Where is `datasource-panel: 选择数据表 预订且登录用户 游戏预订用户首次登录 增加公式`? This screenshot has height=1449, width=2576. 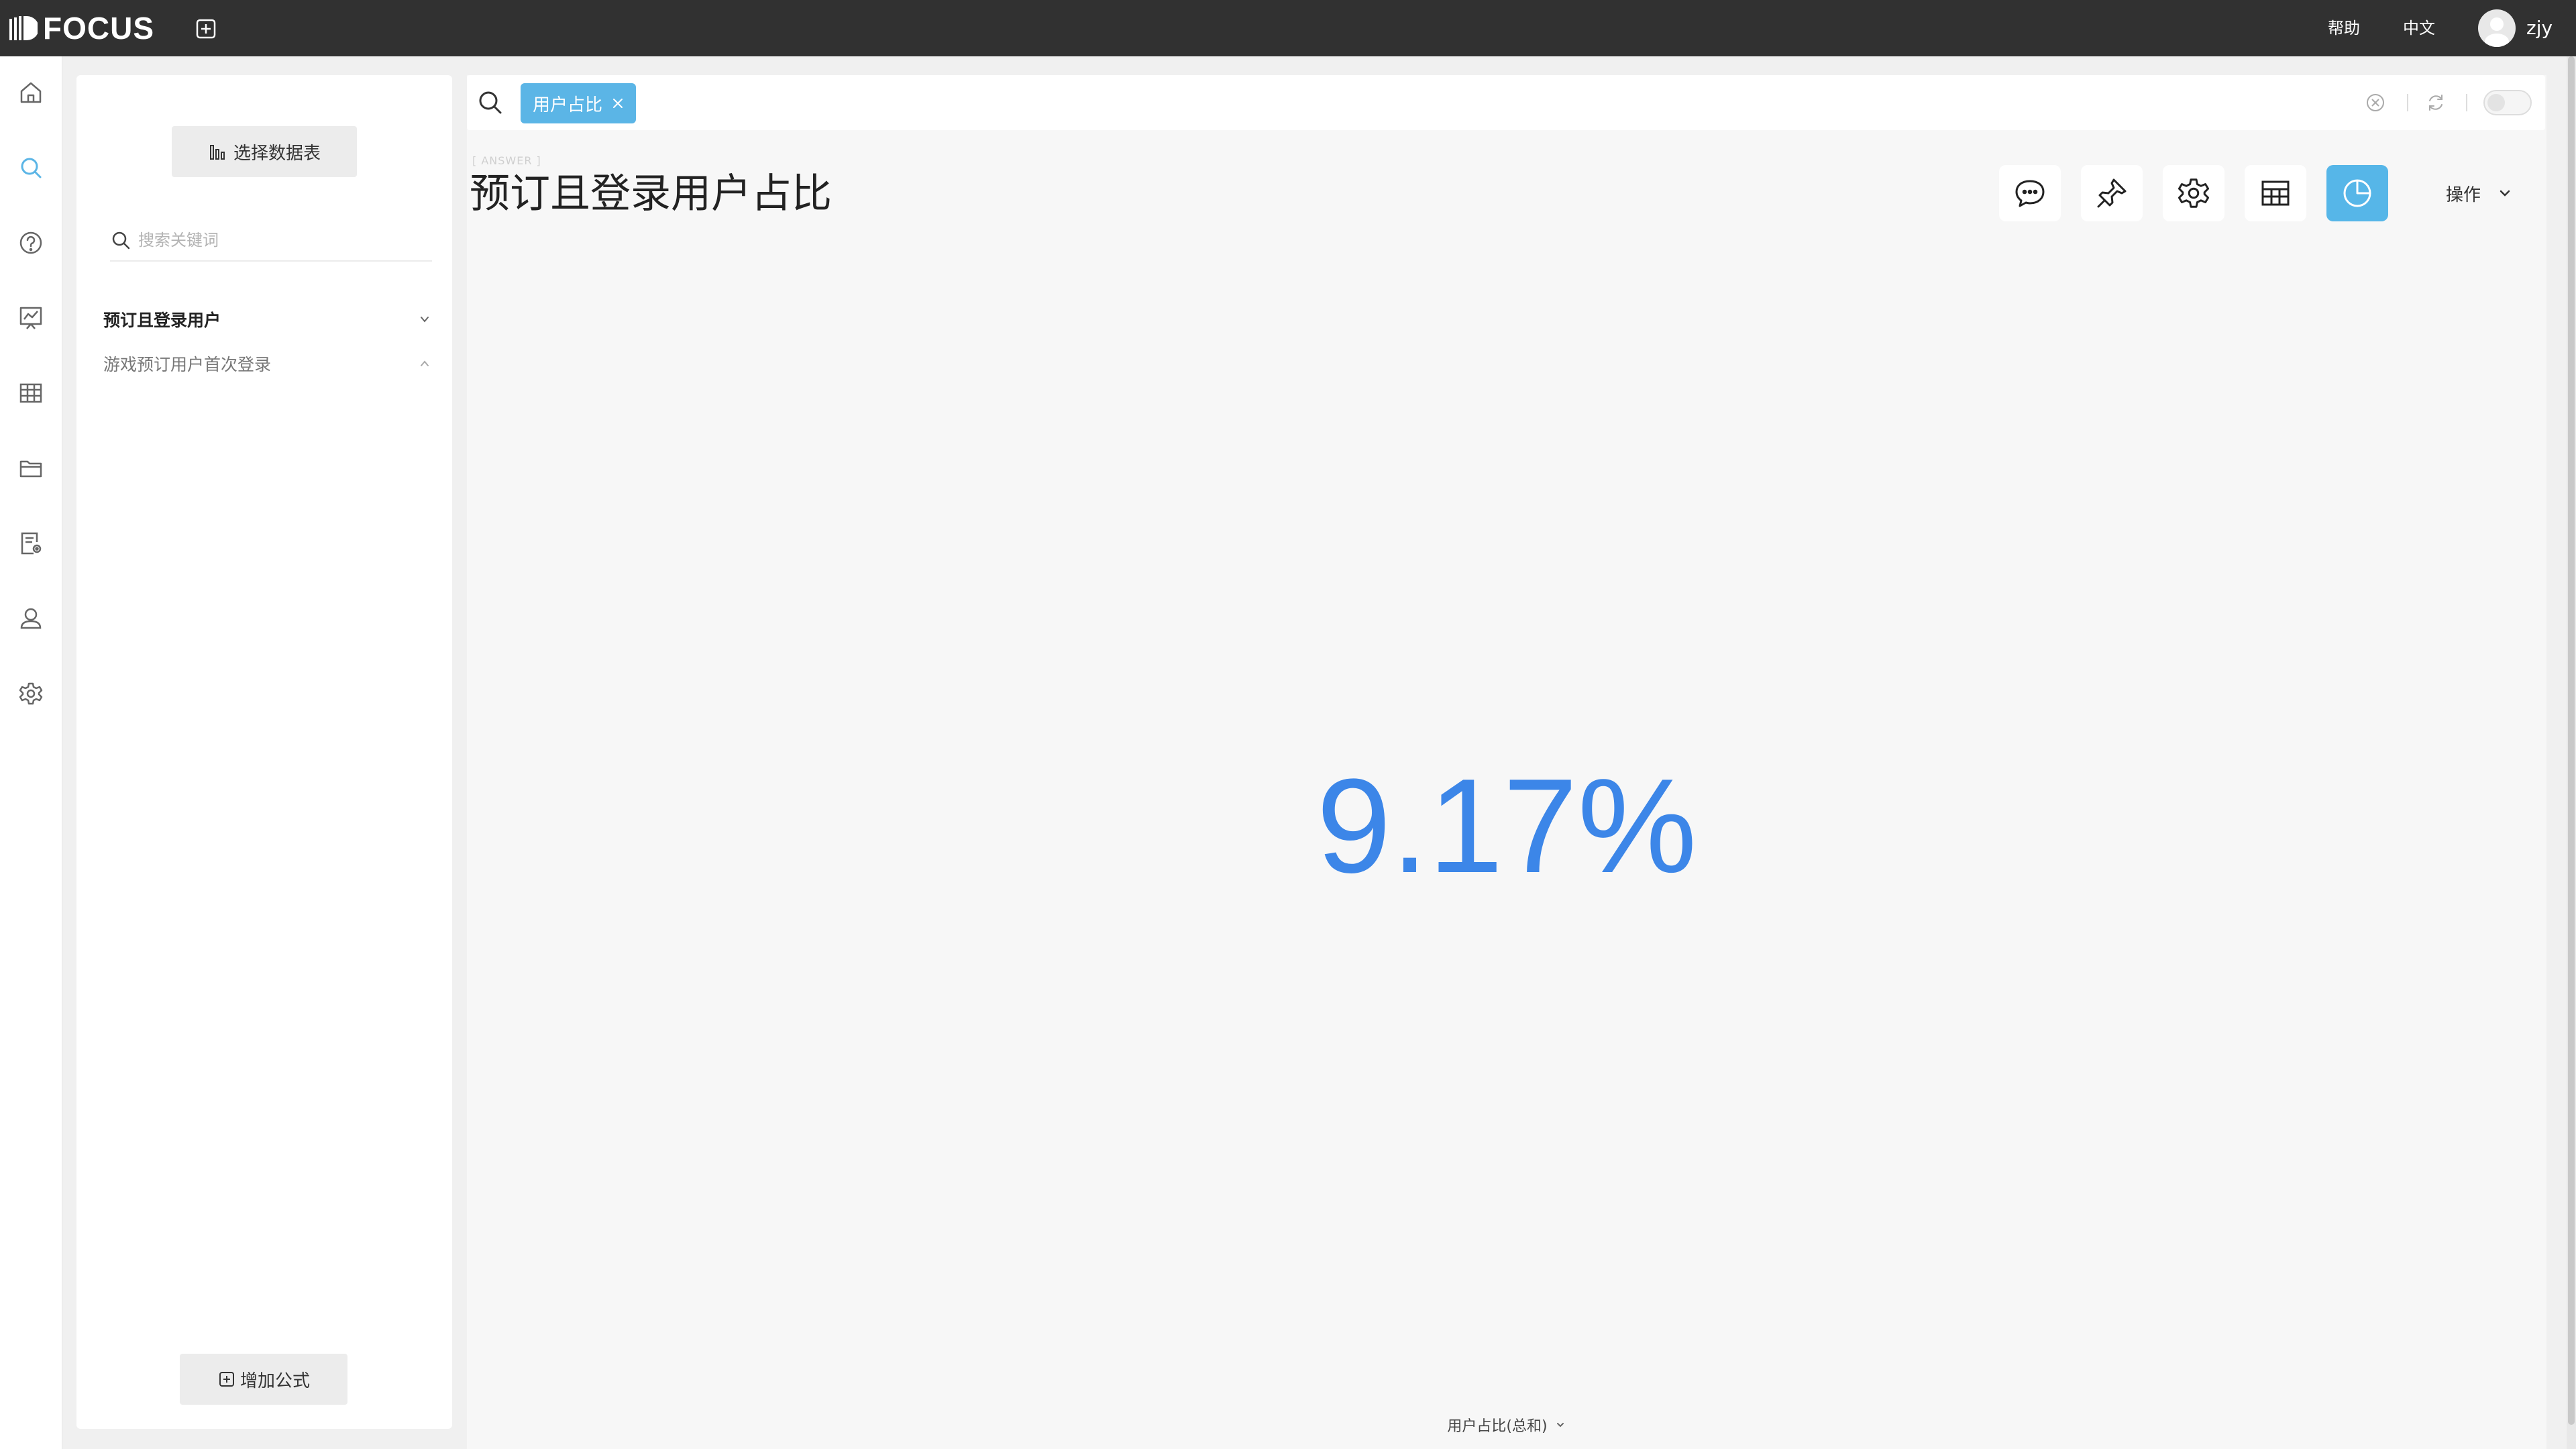 datasource-panel: 选择数据表 预订且登录用户 游戏预订用户首次登录 增加公式 is located at coordinates (264, 752).